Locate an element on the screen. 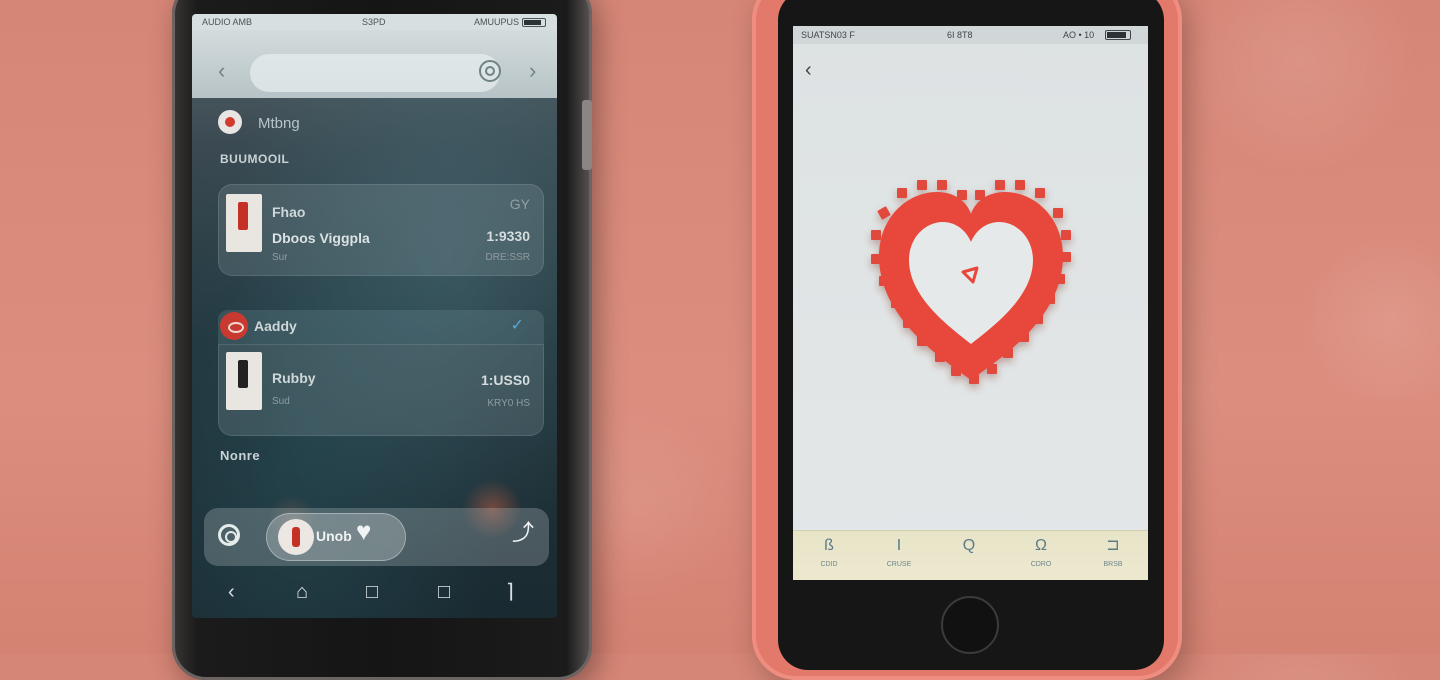 The image size is (1440, 680). card-title: Rubby is located at coordinates (294, 378).